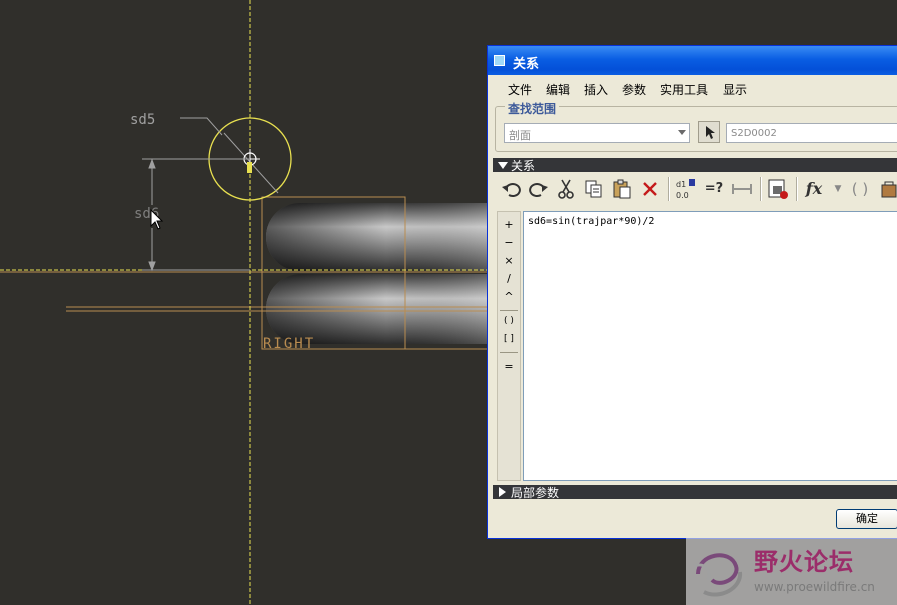  What do you see at coordinates (814, 189) in the screenshot?
I see `function-button: fx` at bounding box center [814, 189].